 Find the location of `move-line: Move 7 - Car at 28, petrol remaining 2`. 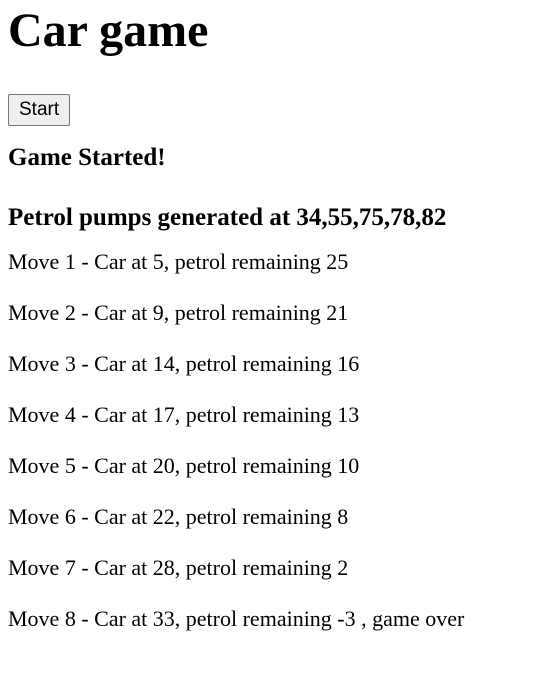

move-line: Move 7 - Car at 28, petrol remaining 2 is located at coordinates (178, 567).